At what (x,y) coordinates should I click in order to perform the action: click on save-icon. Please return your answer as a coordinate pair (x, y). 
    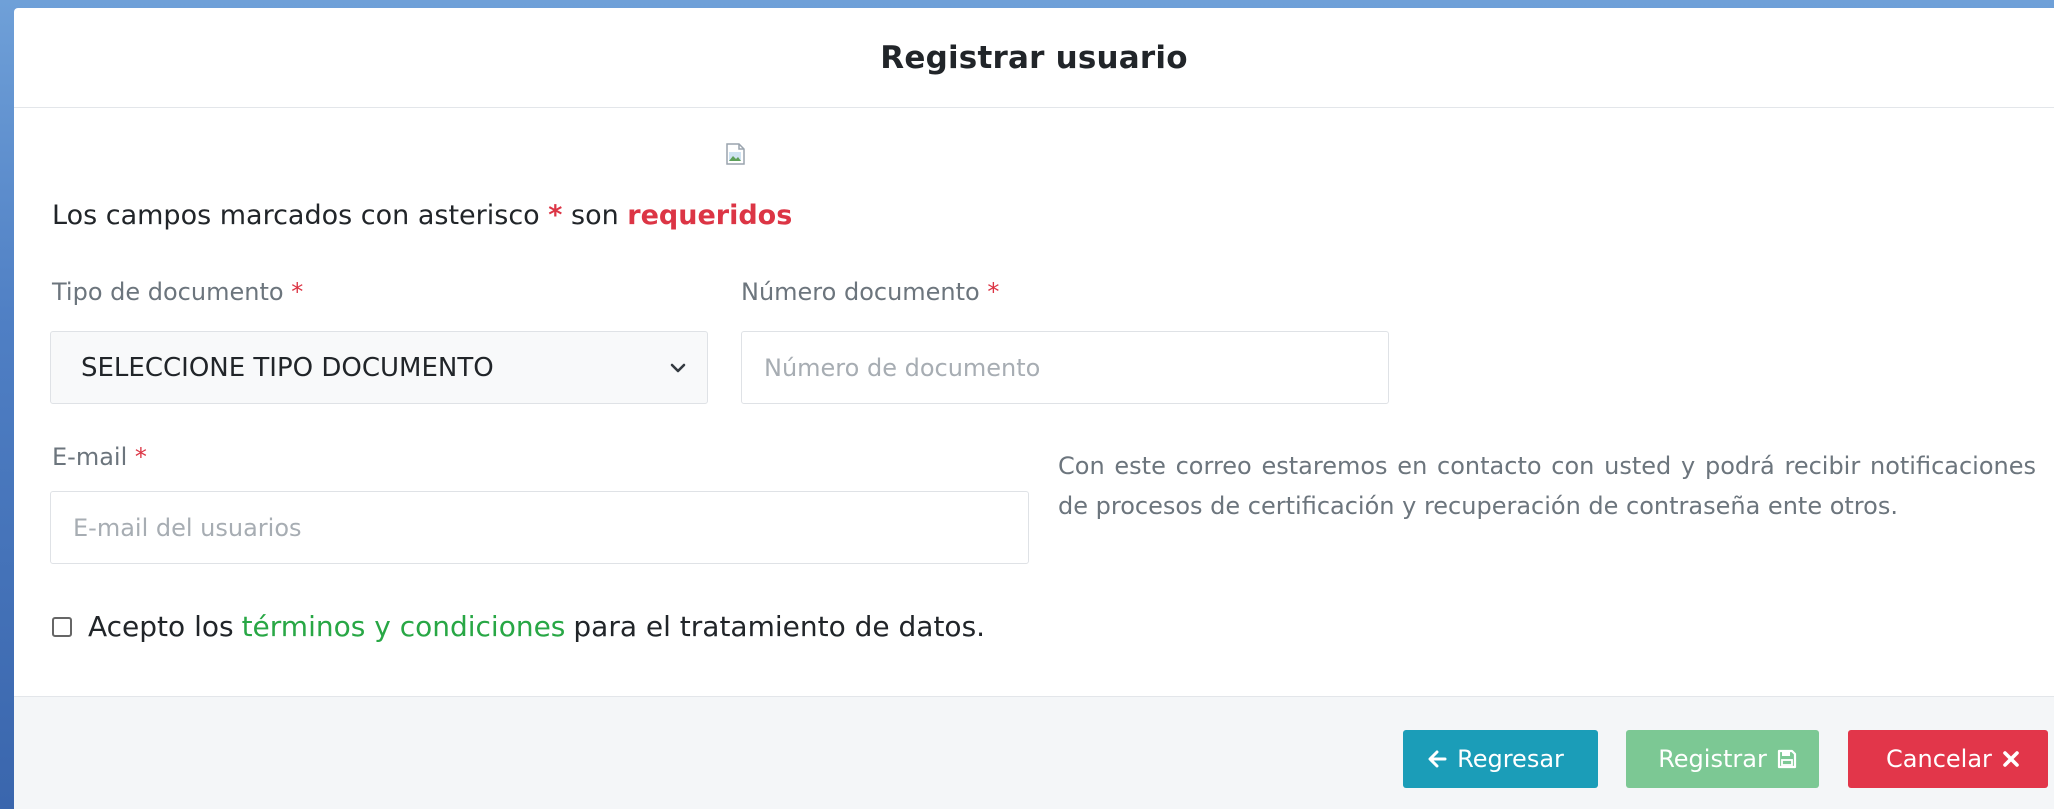
    Looking at the image, I should click on (1787, 759).